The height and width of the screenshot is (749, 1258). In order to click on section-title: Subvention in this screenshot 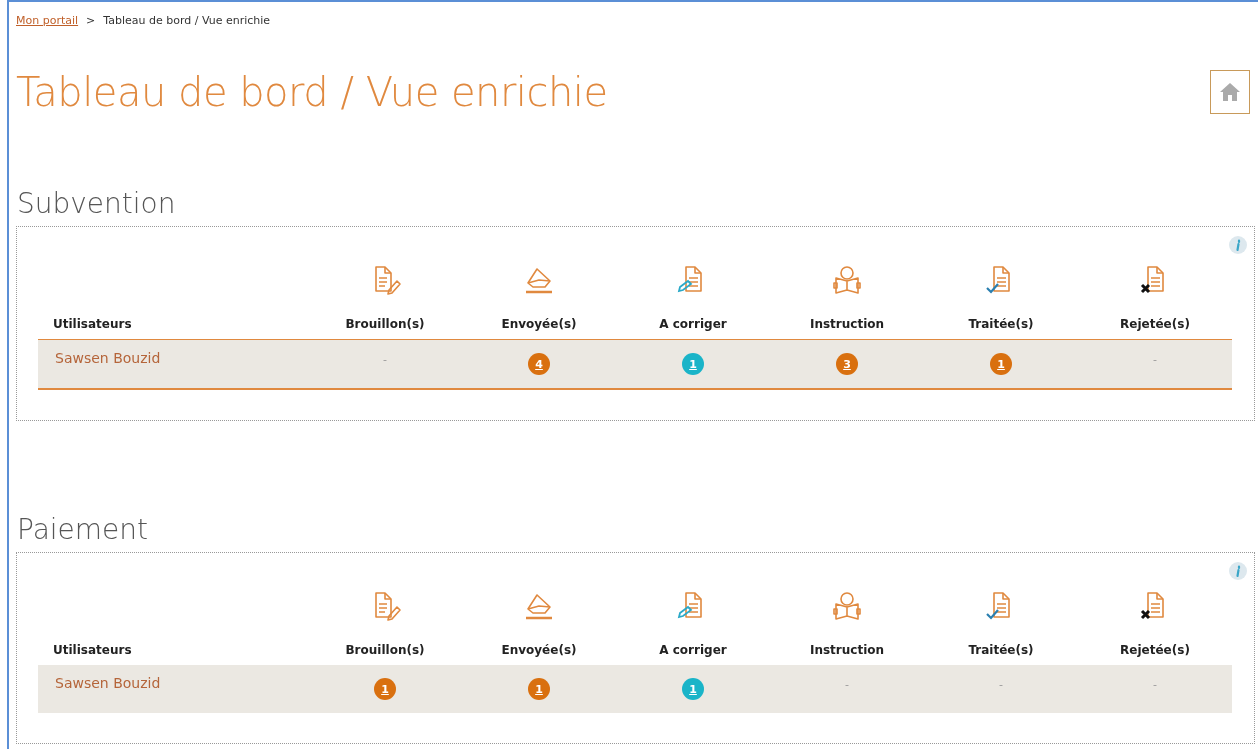, I will do `click(97, 203)`.